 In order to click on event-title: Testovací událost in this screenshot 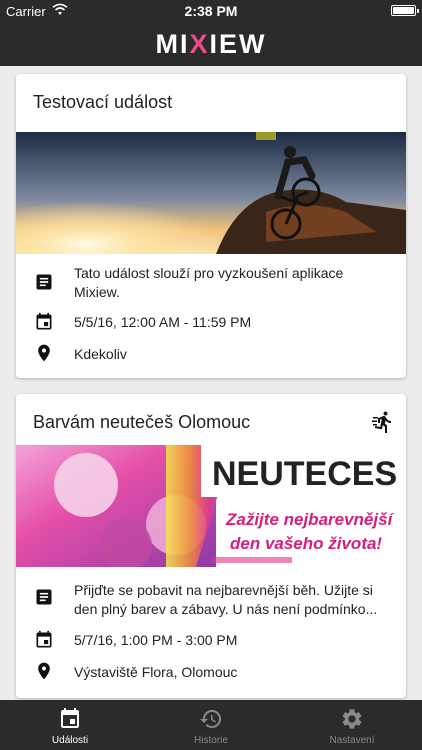, I will do `click(103, 102)`.